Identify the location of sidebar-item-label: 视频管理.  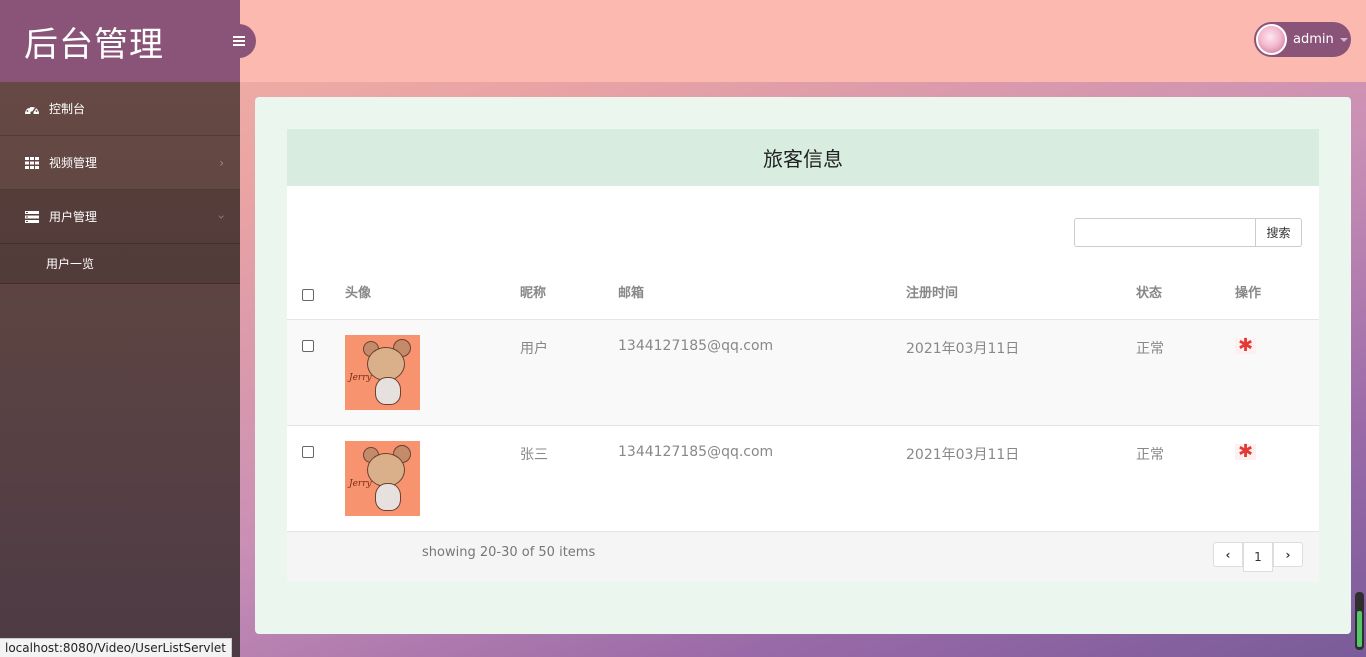
(73, 163).